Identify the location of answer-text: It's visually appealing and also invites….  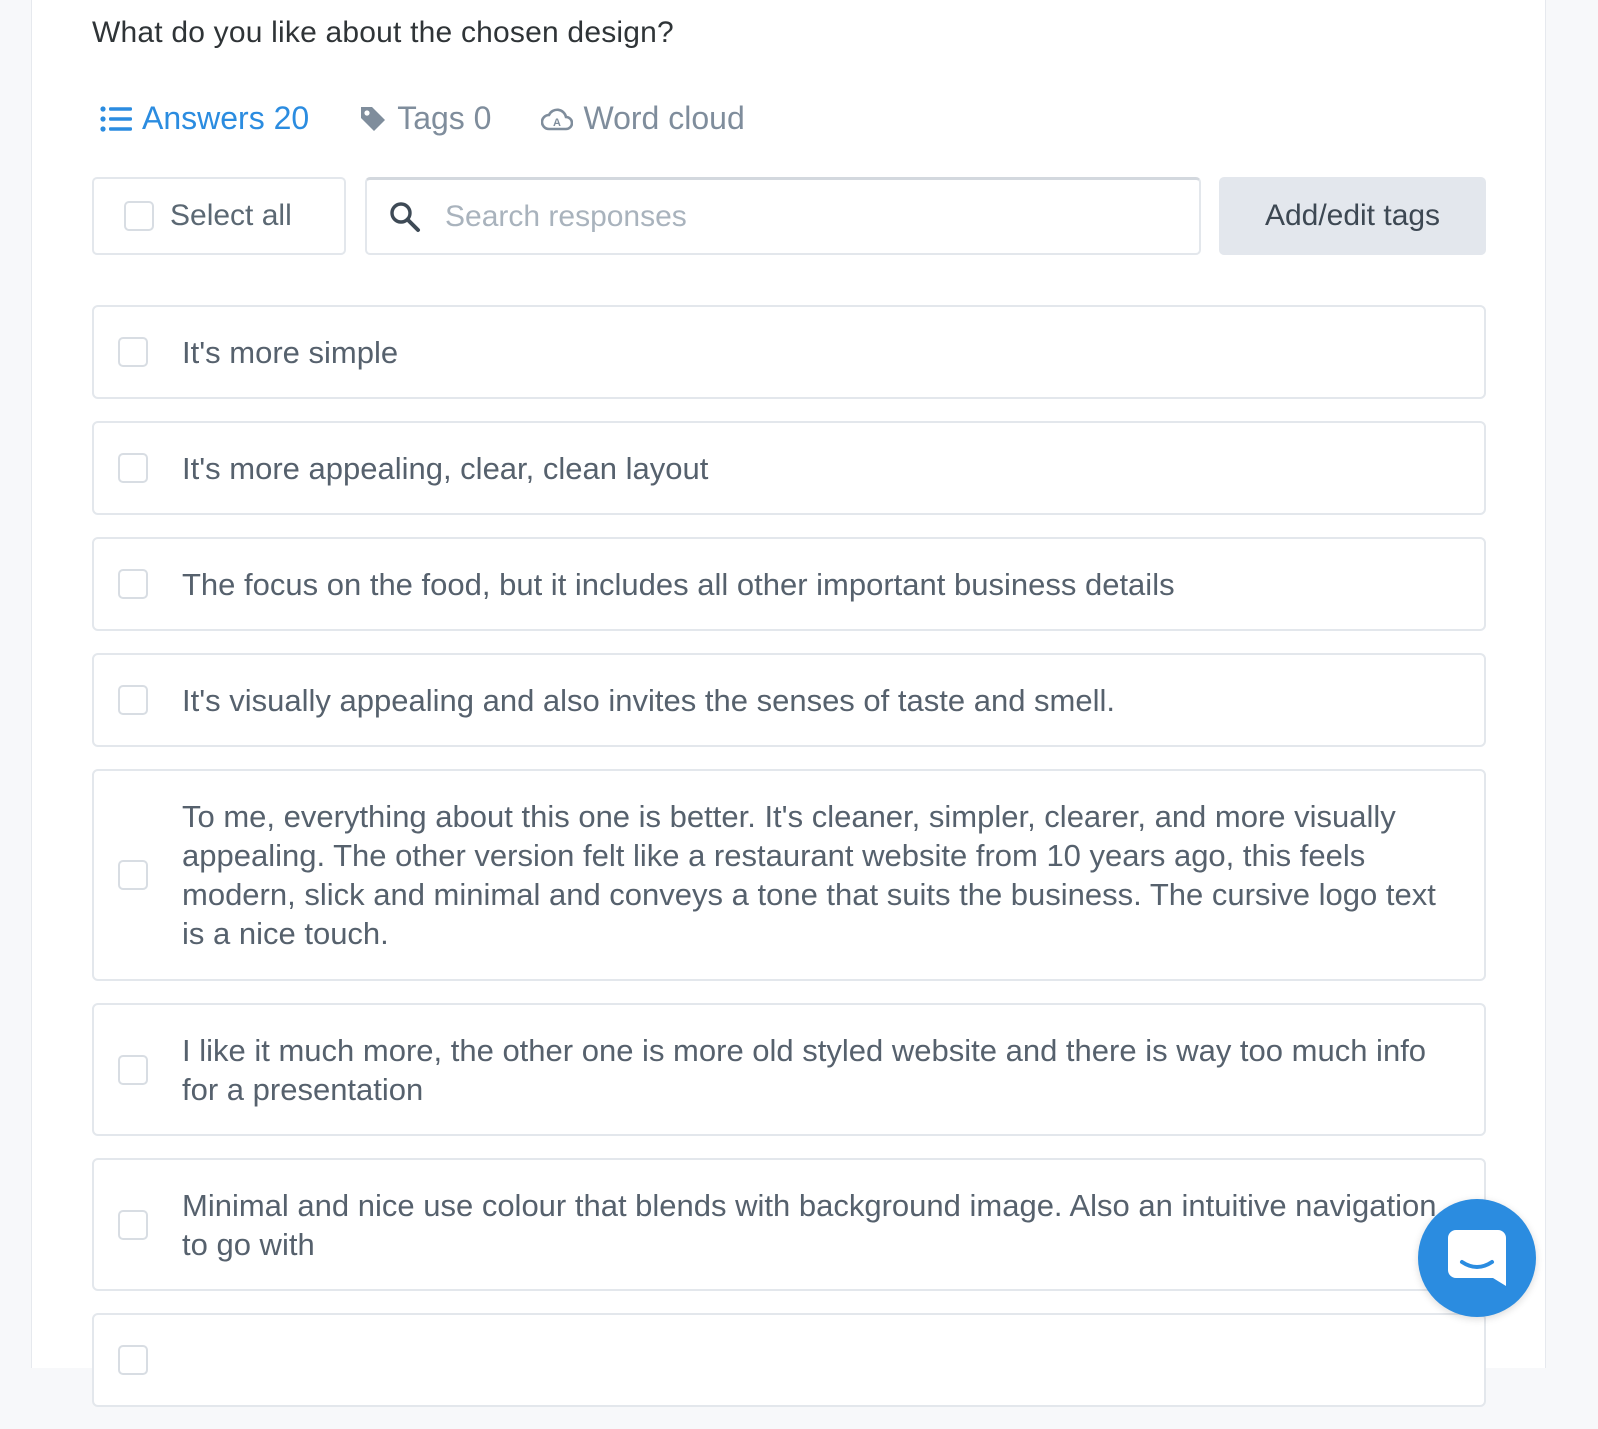
(648, 700).